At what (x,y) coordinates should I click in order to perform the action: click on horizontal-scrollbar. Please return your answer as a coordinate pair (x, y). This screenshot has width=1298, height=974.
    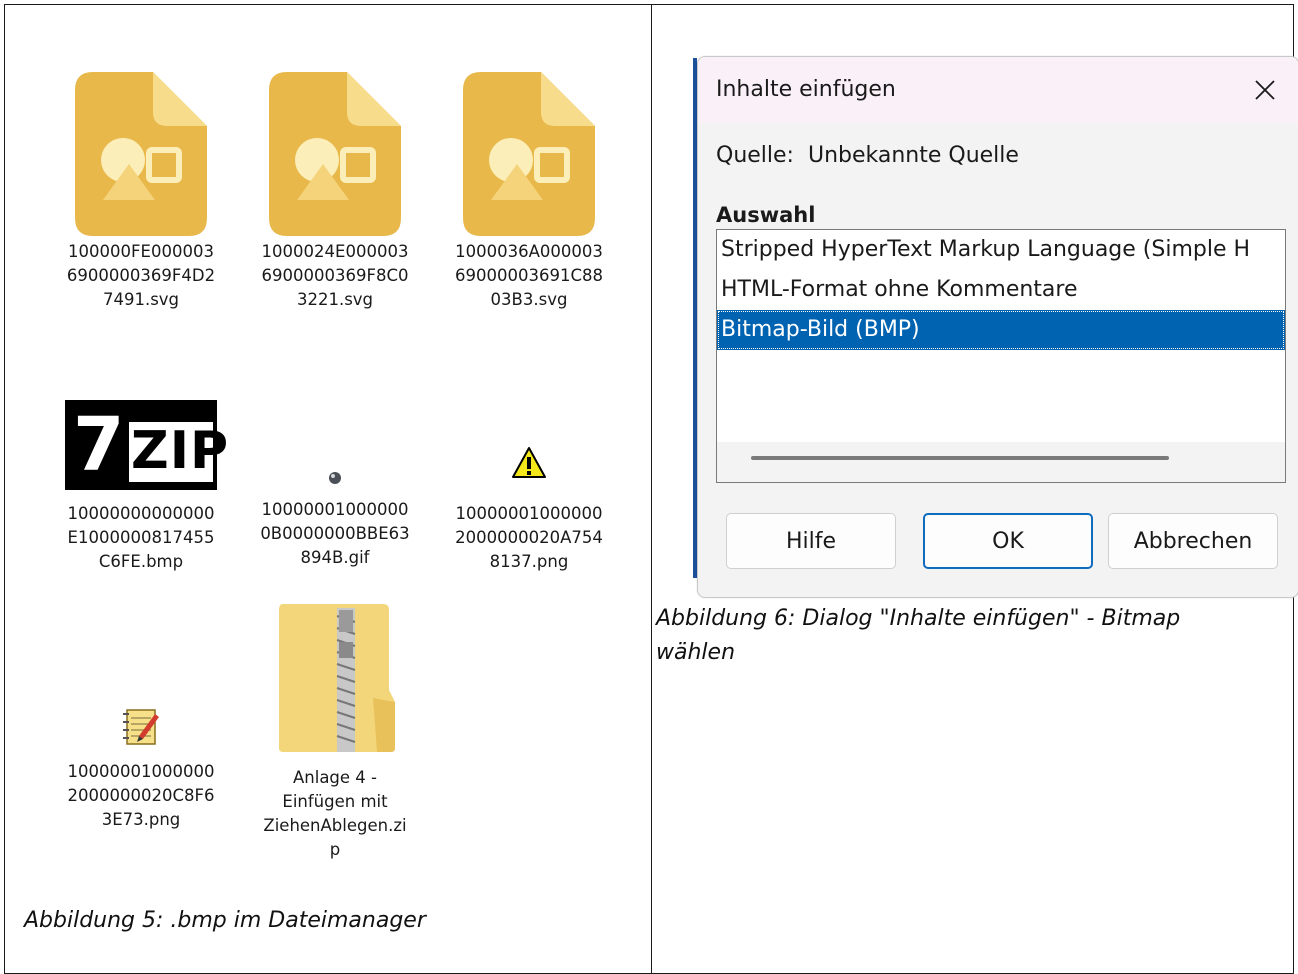
    Looking at the image, I should click on (1001, 462).